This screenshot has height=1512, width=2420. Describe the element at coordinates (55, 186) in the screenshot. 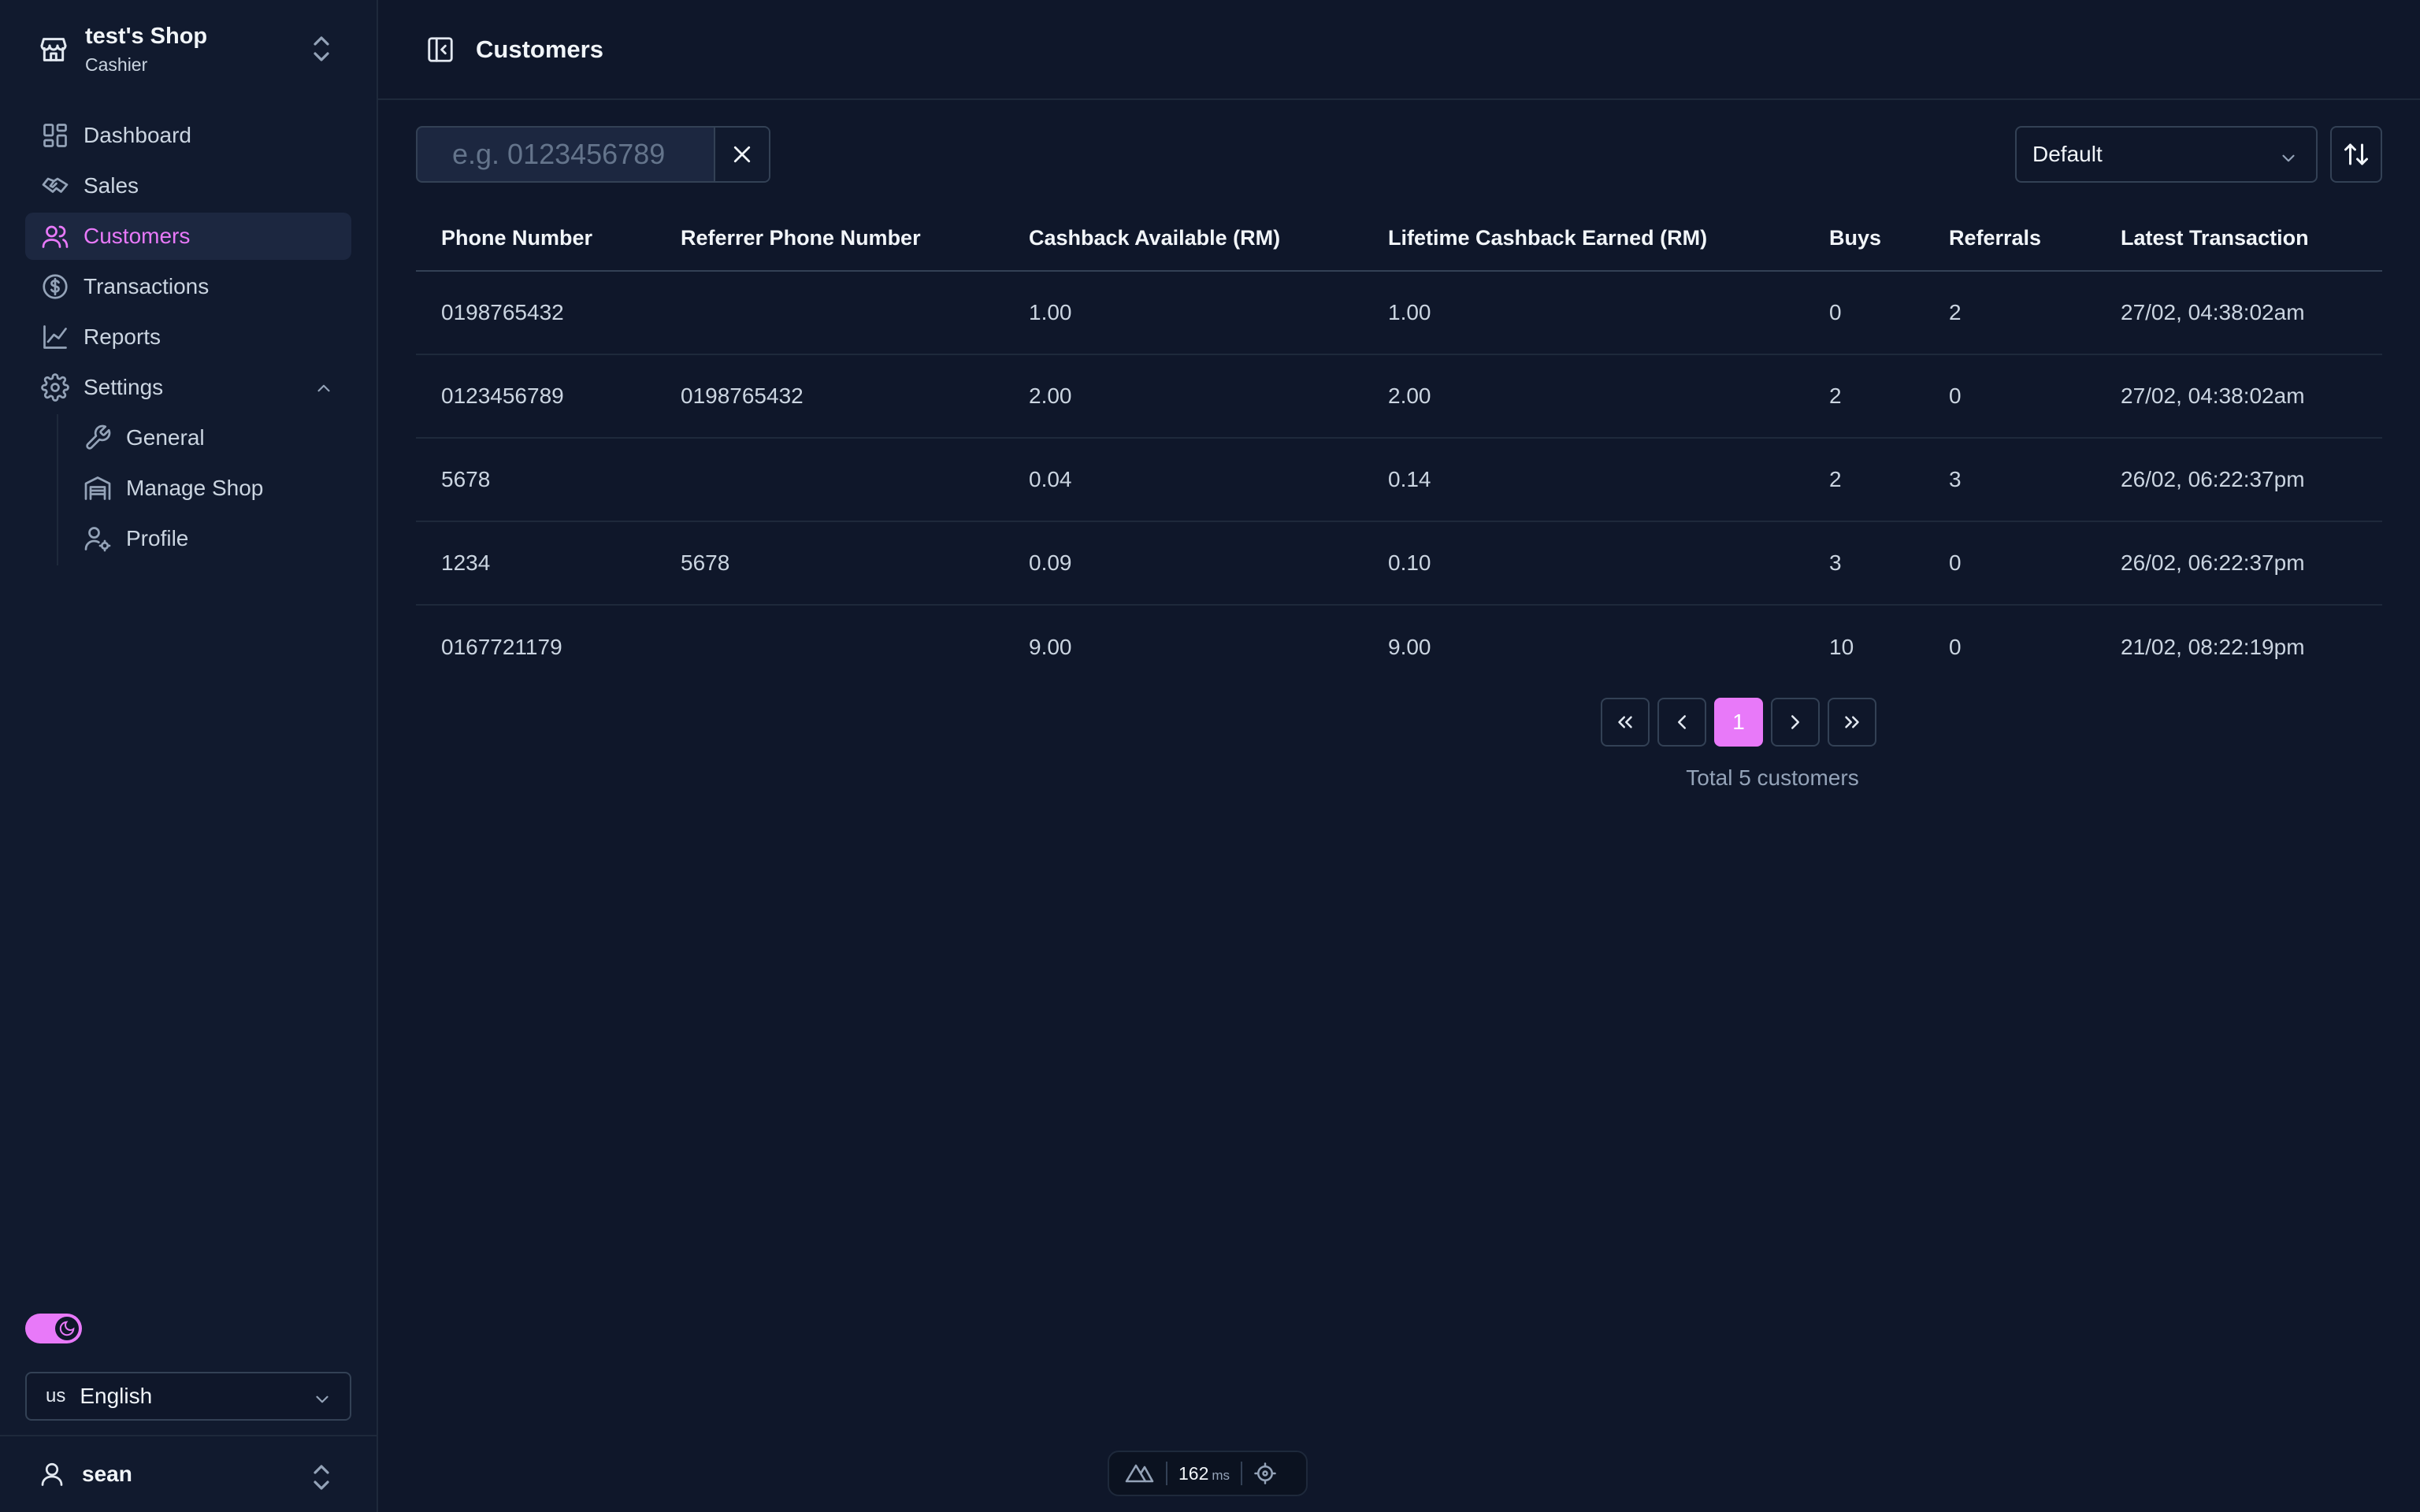

I see `handshake-icon` at that location.